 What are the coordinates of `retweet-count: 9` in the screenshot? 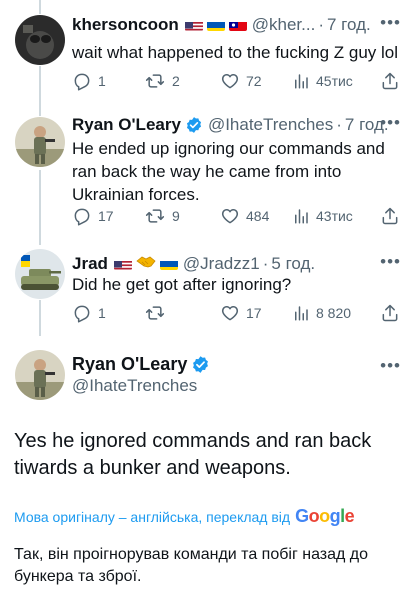 It's located at (176, 216).